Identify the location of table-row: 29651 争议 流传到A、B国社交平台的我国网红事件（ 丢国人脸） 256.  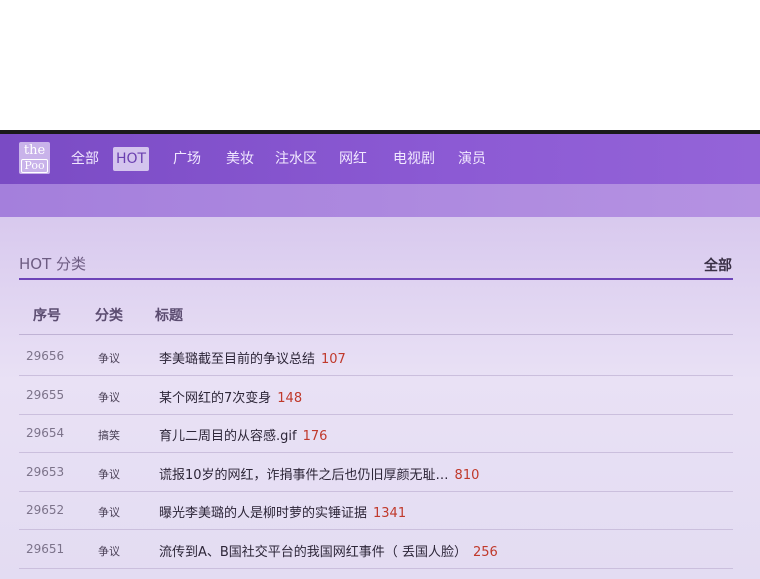
(376, 549).